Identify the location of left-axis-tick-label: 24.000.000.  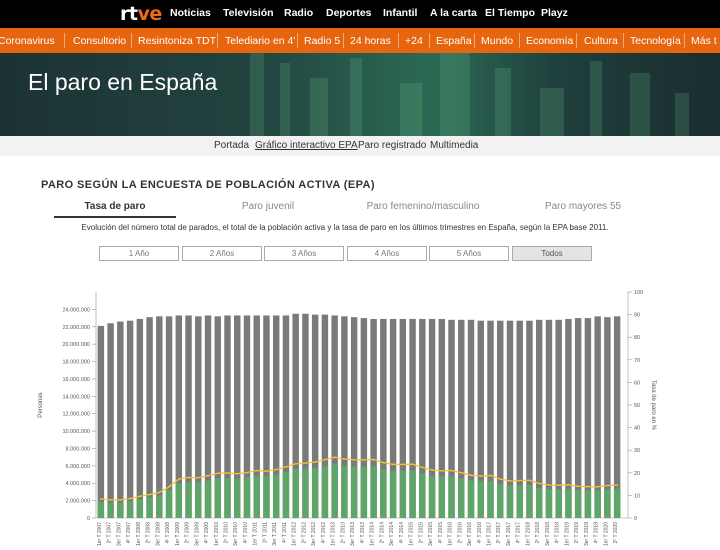
(76, 310).